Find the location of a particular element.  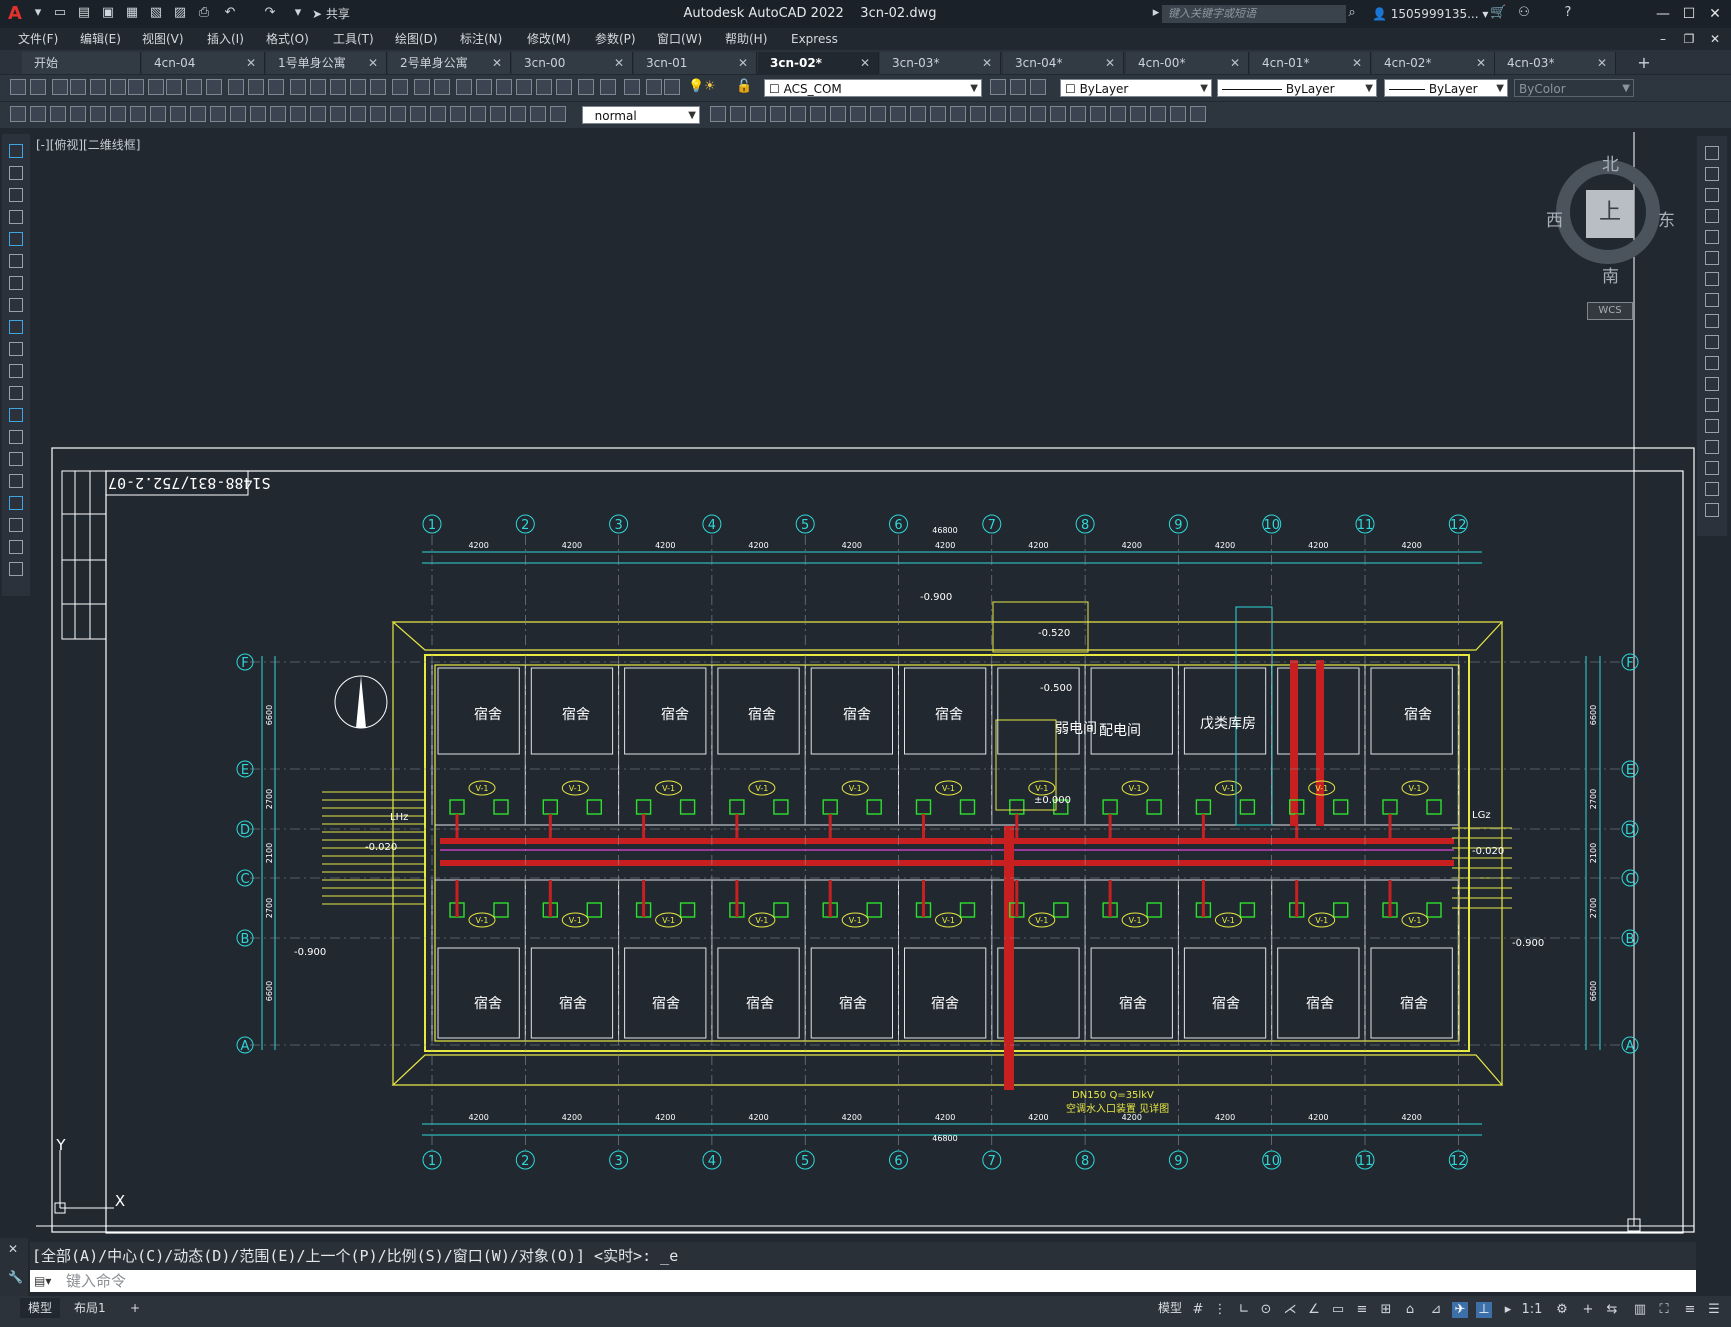

status-toggle-icon: ⚙ is located at coordinates (1562, 1310).